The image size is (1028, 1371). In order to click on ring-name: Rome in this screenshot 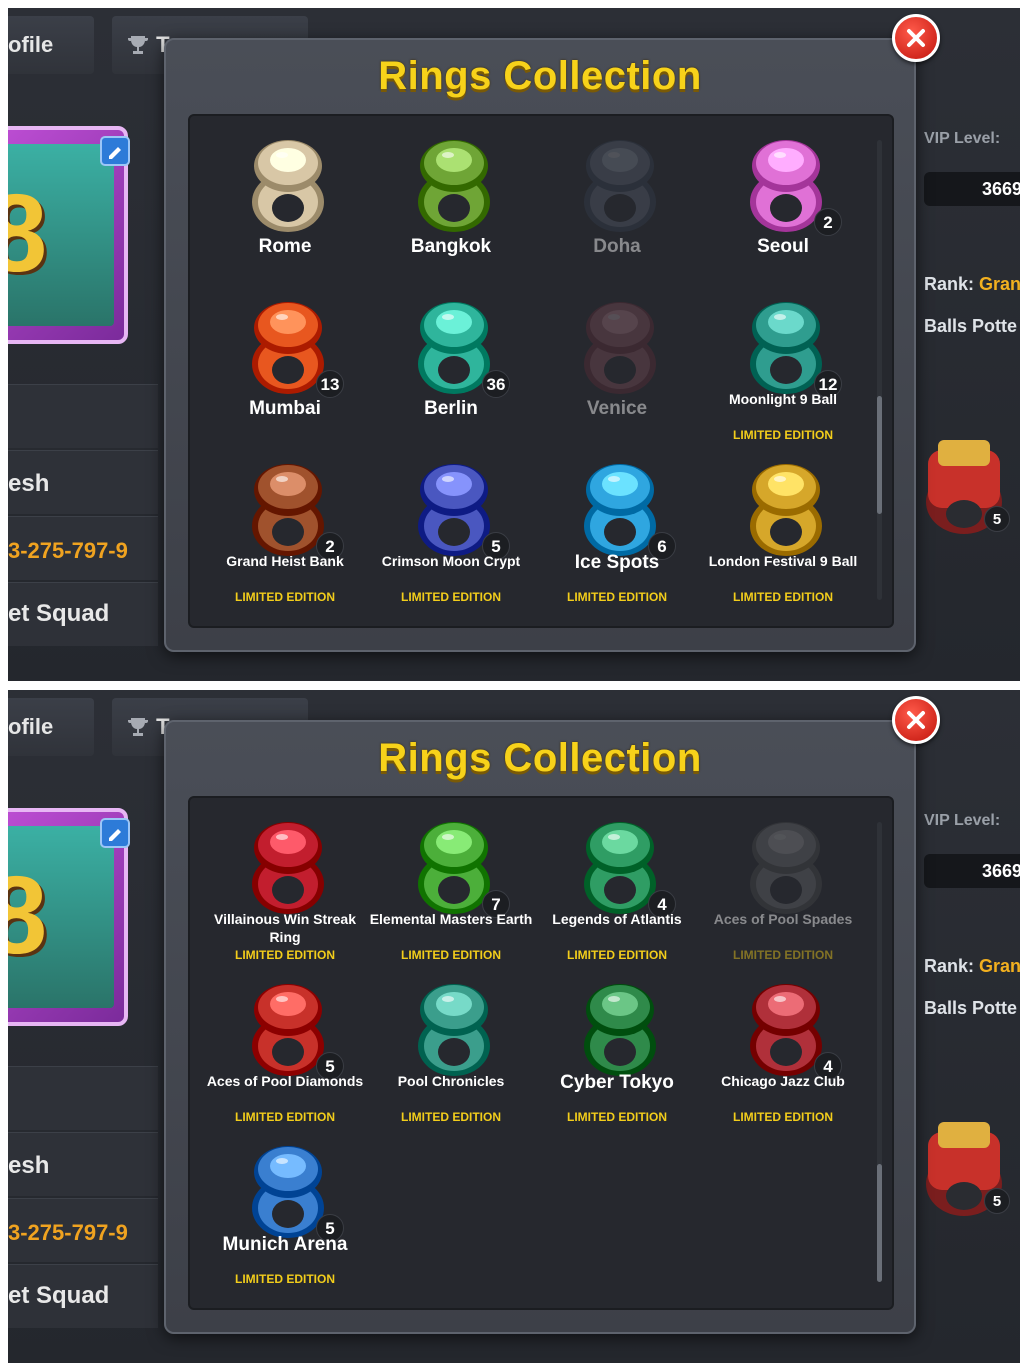, I will do `click(285, 246)`.